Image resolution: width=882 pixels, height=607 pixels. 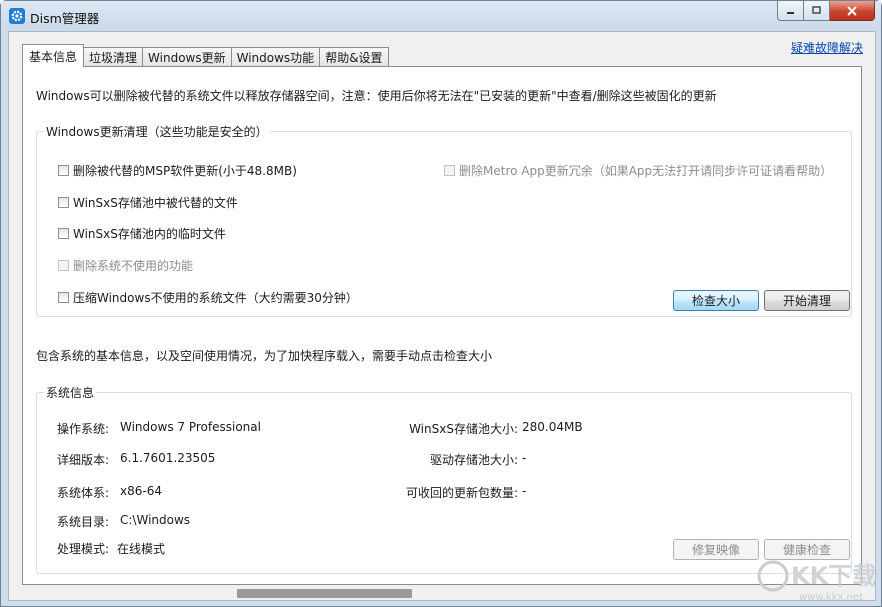 I want to click on sysinfo-hint: 包含系统的基本信息，以及空间使用情况，为了加快程序载入，需要手动点击检查大小, so click(x=264, y=355).